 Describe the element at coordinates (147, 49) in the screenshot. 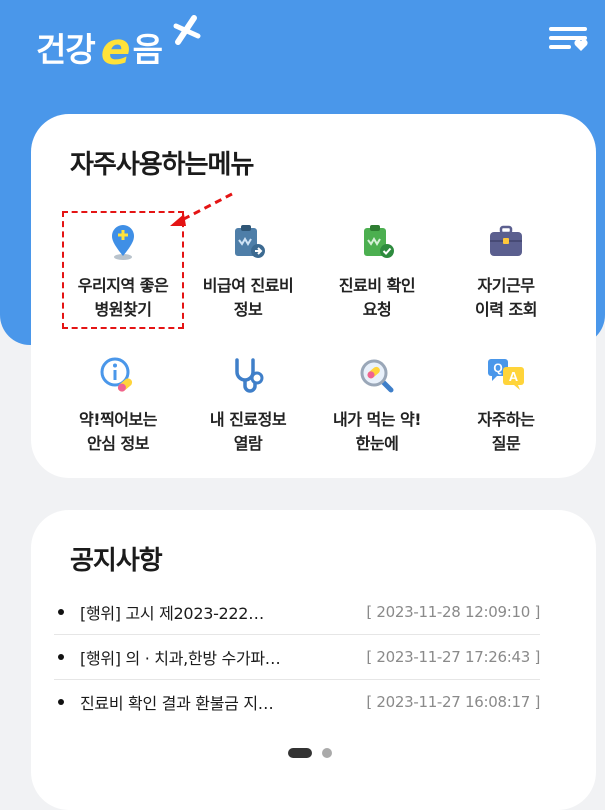

I see `logo-text-2: 음` at that location.